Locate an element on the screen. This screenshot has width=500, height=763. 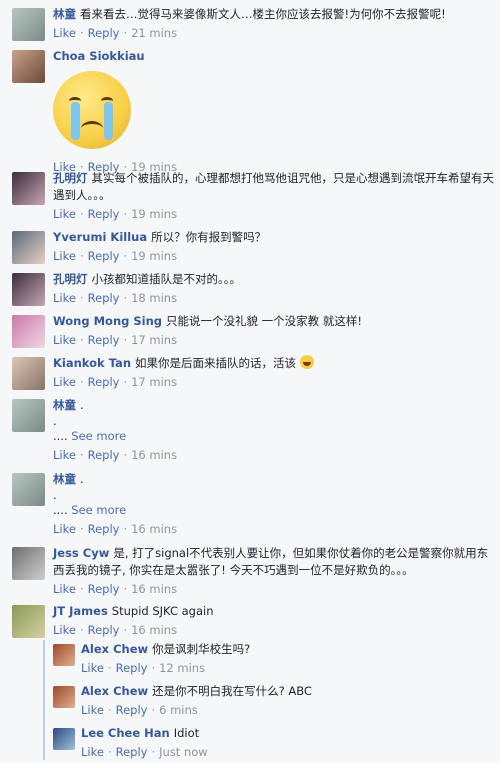
comment-author: Choa Siokkiau is located at coordinates (99, 56).